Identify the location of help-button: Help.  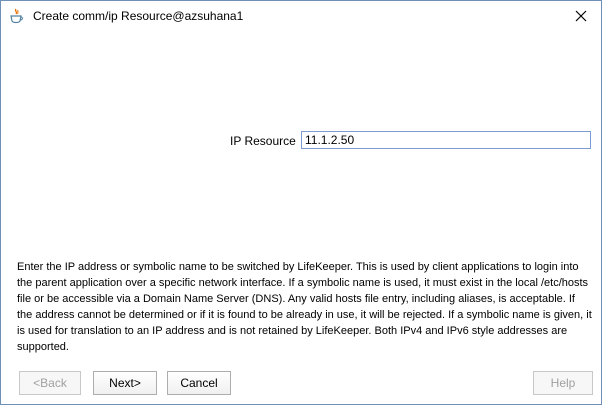
(563, 383).